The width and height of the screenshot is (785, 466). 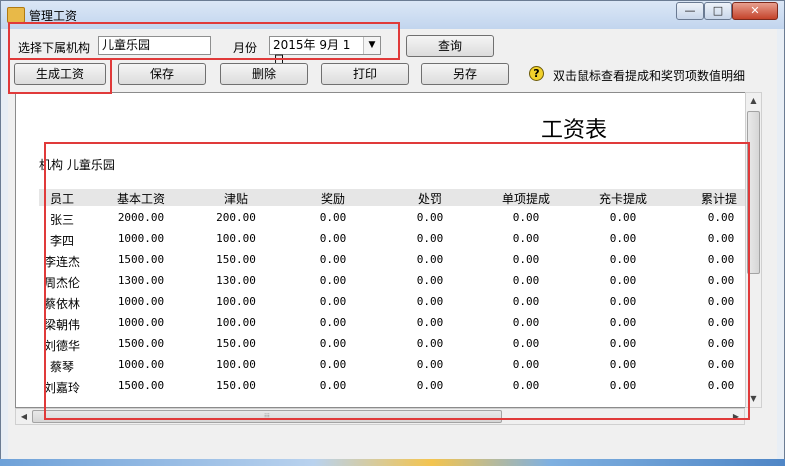 I want to click on column-header: 奖励, so click(x=332, y=199).